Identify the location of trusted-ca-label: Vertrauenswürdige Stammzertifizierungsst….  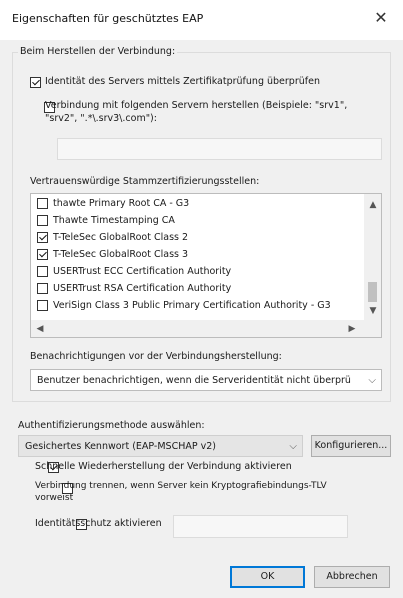
(145, 181).